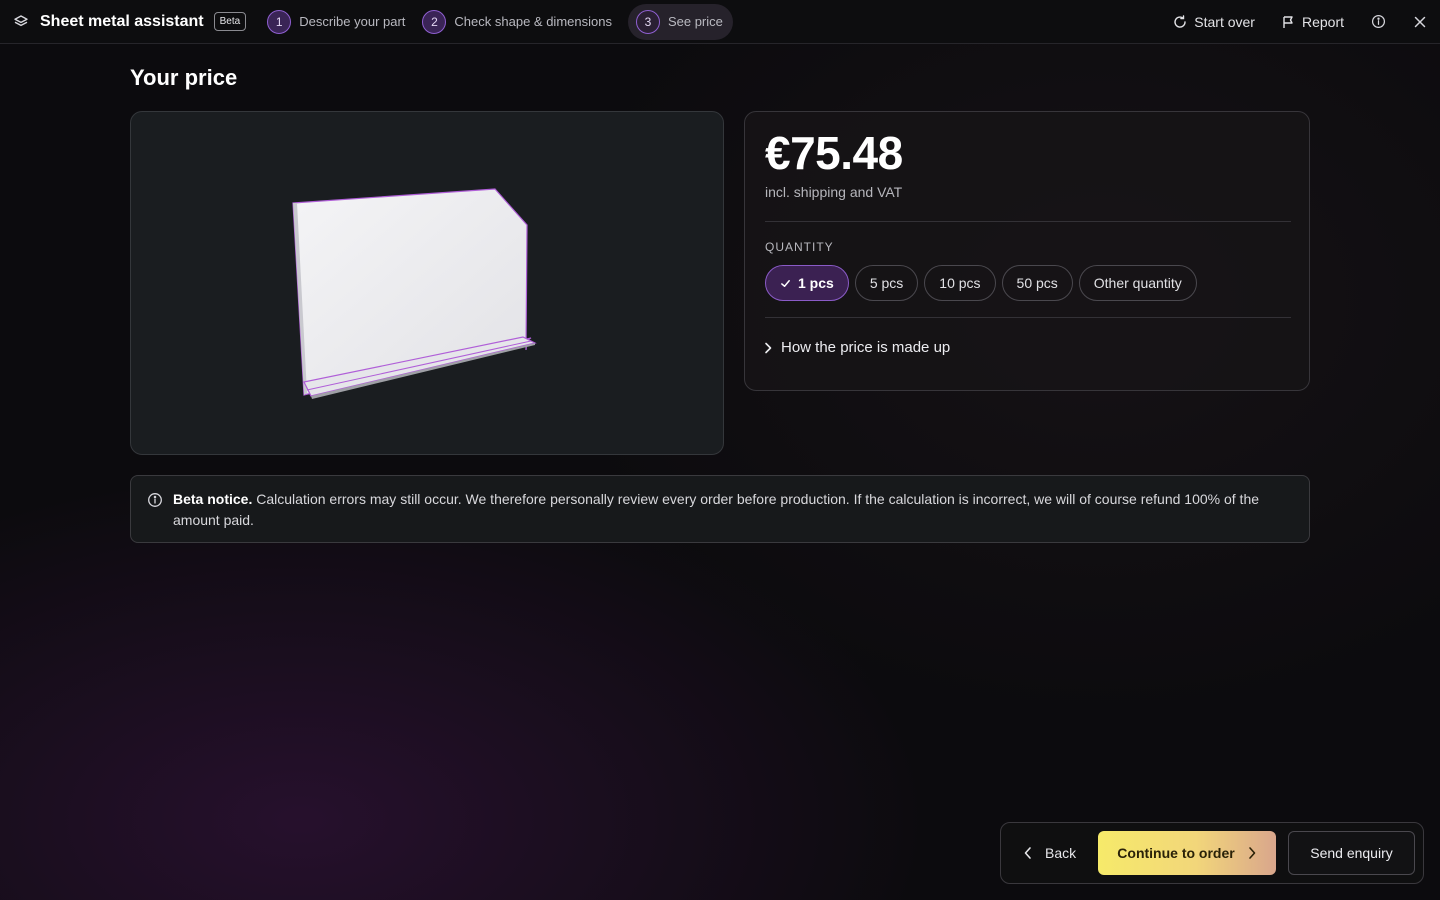 The height and width of the screenshot is (900, 1440). I want to click on quantity-option-label: 5 pcs, so click(886, 283).